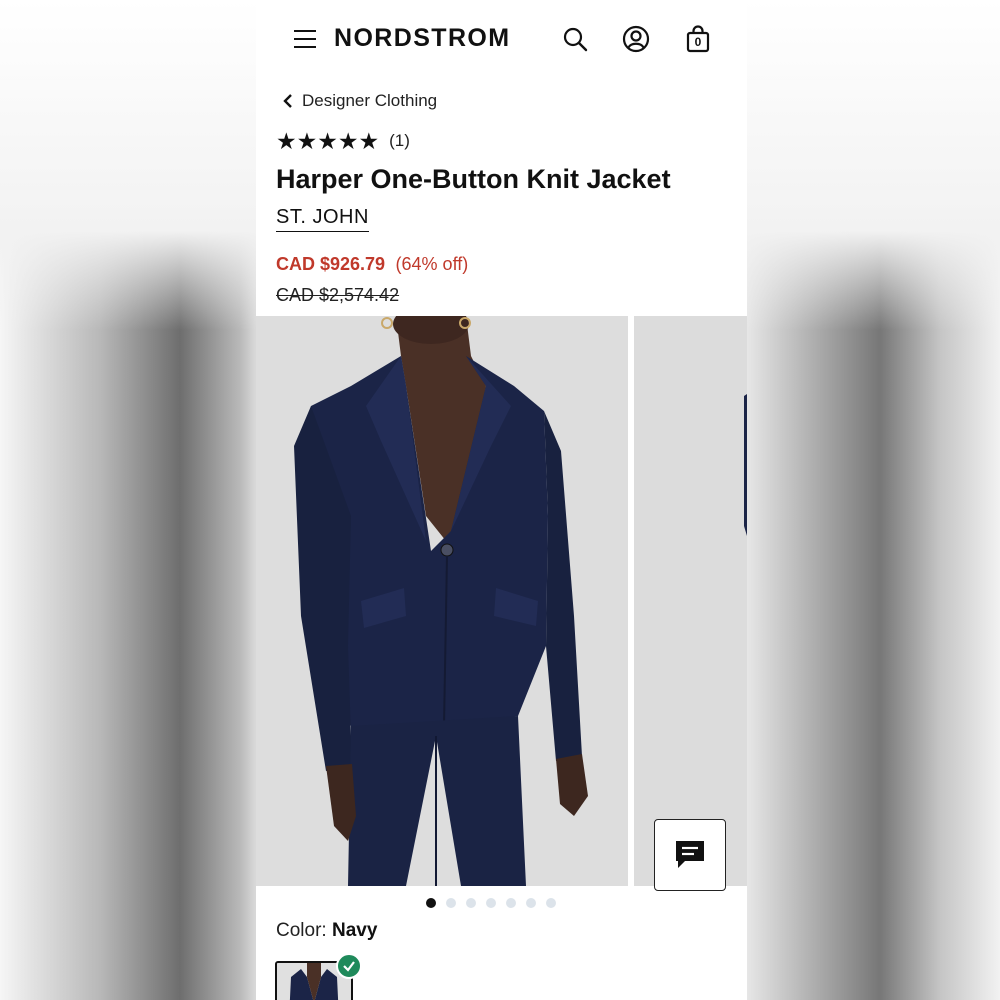 This screenshot has height=1000, width=1000. I want to click on site-header: NORDSTROM 0, so click(501, 39).